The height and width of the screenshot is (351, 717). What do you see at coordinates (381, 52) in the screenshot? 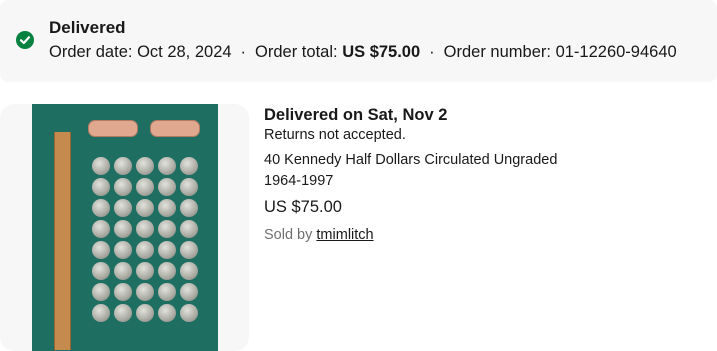
I see `order-total: US $75.00` at bounding box center [381, 52].